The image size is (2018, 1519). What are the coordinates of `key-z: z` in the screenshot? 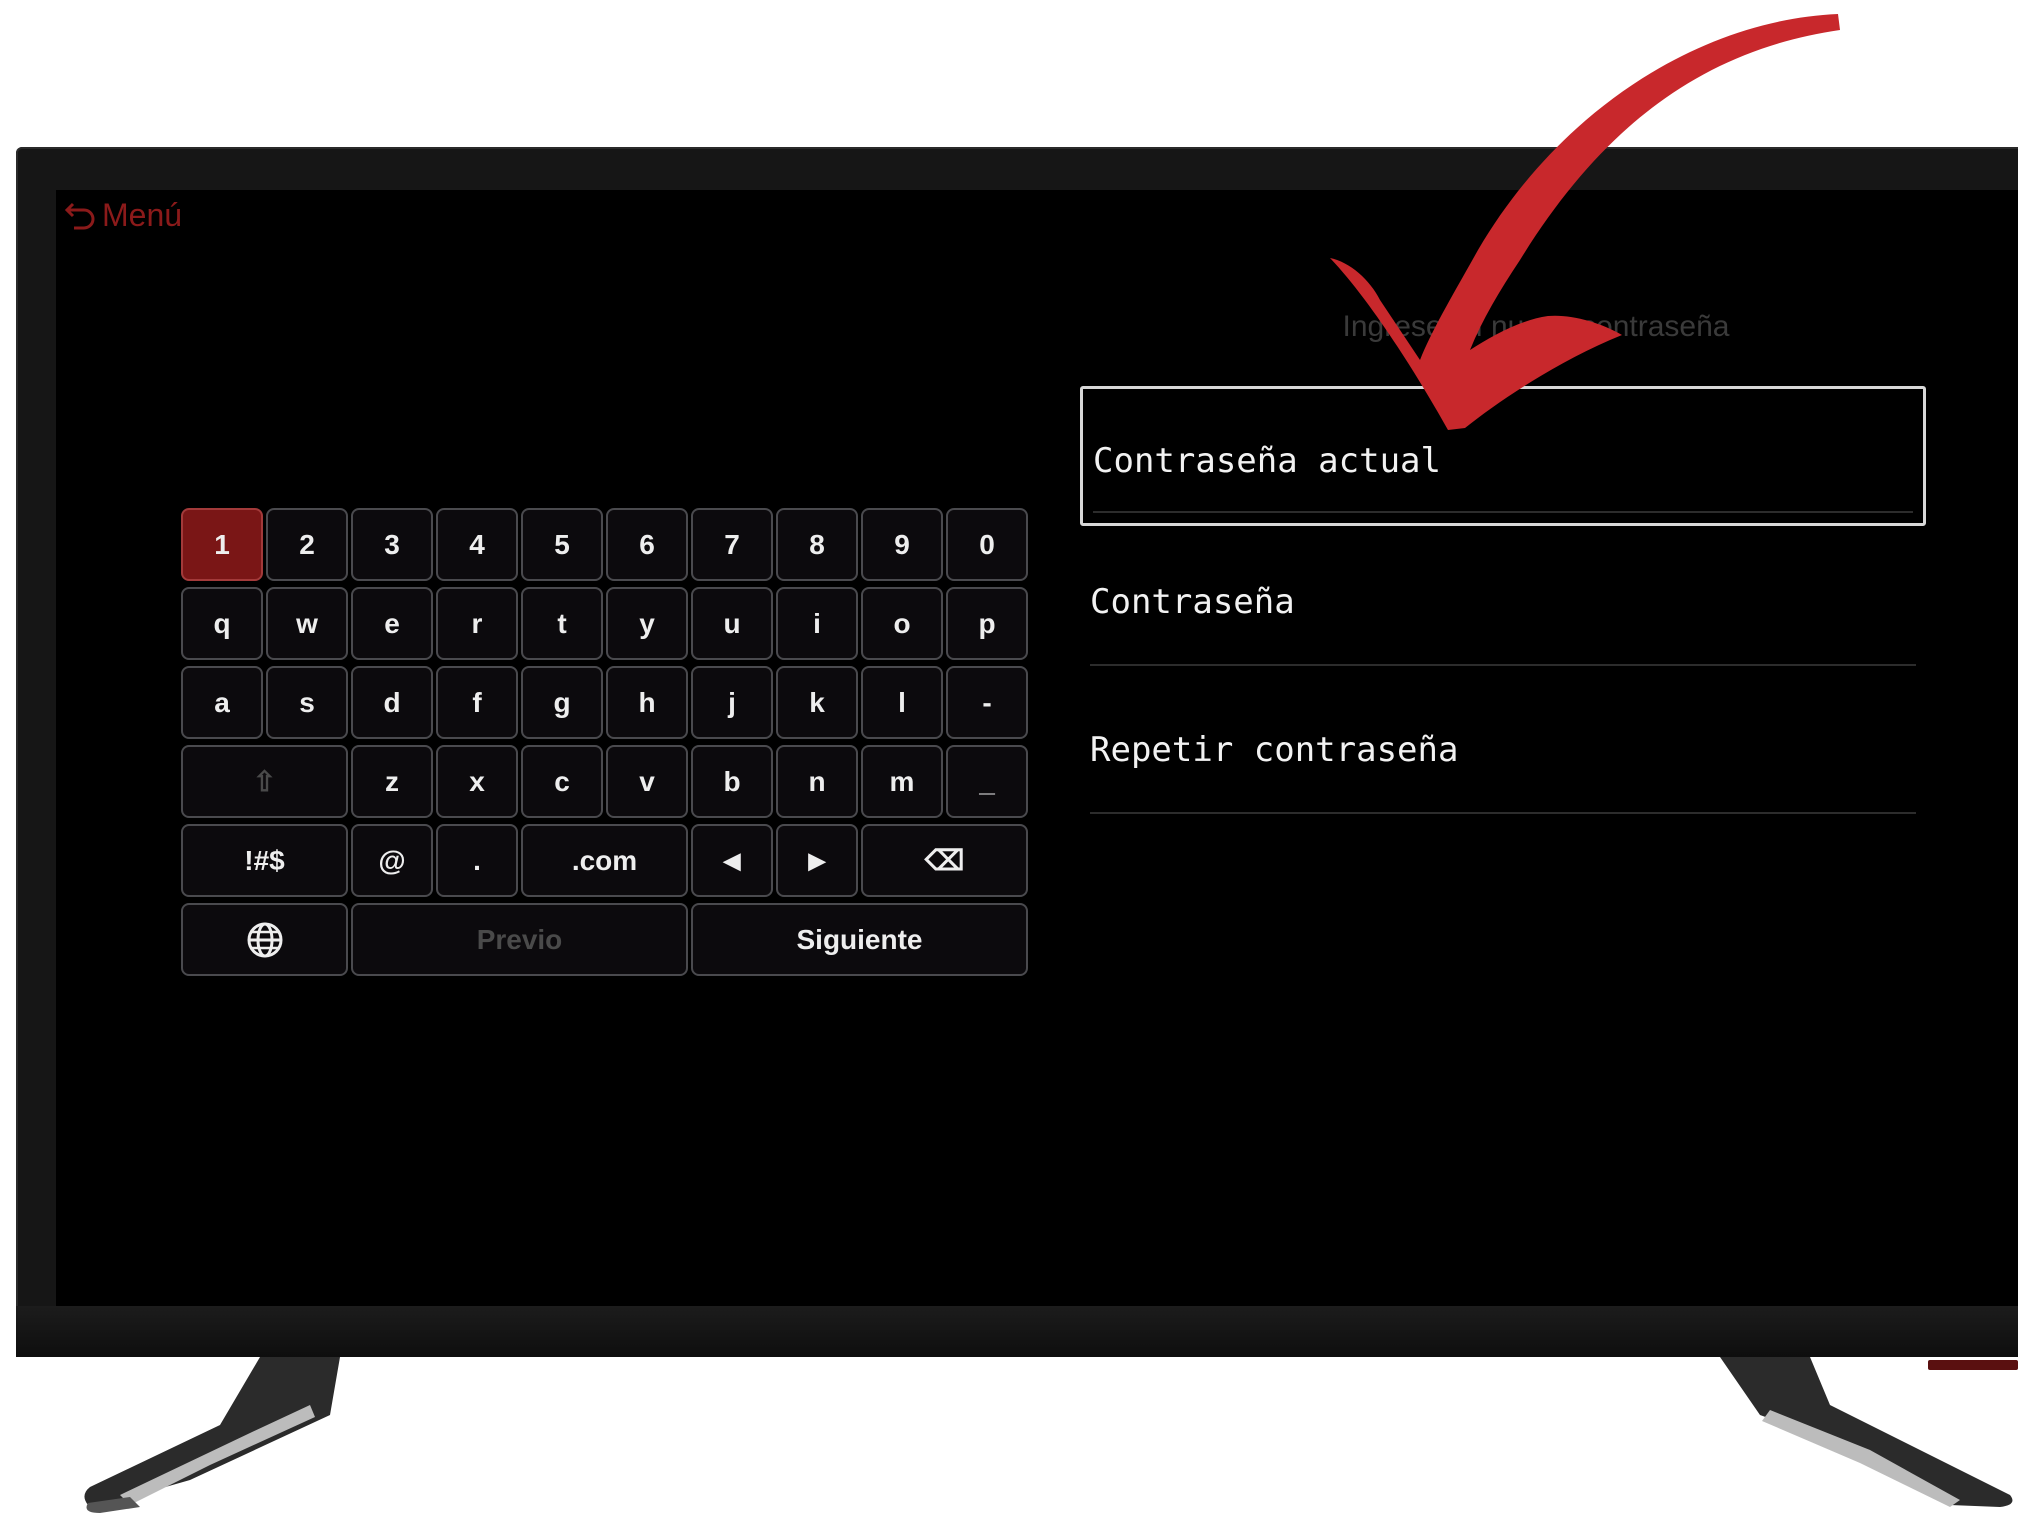 It's located at (392, 781).